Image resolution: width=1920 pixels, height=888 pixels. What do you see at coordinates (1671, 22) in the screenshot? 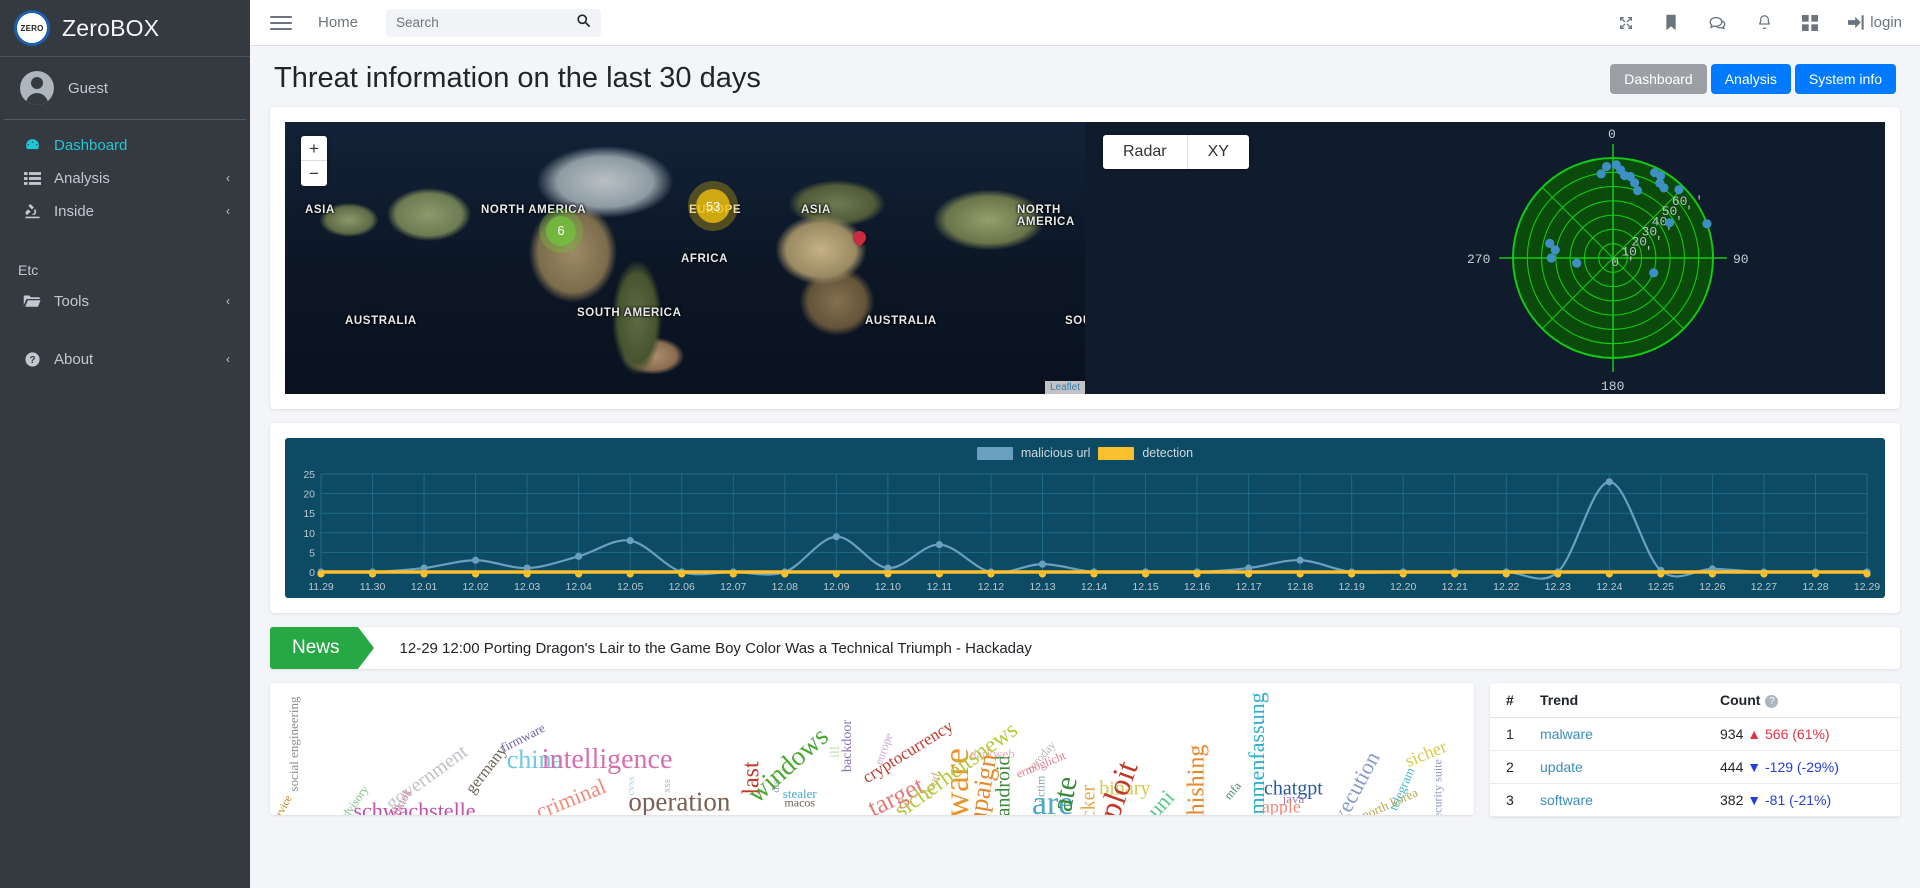
I see `bookmark-icon` at bounding box center [1671, 22].